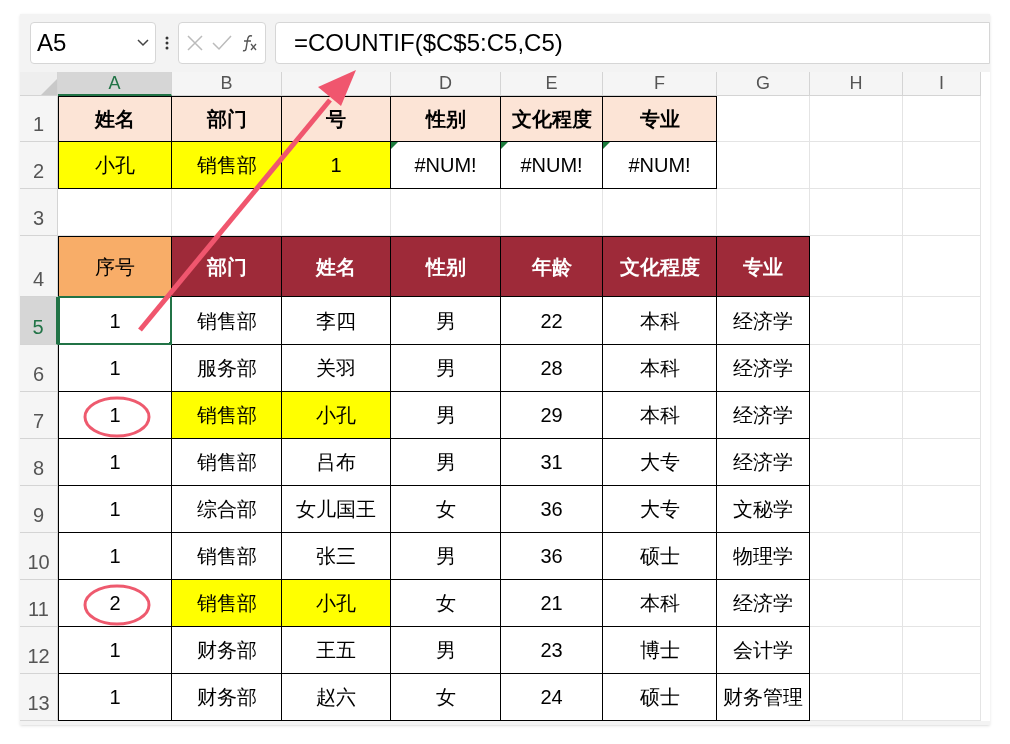 Image resolution: width=1010 pixels, height=744 pixels. I want to click on table-cell: 张三, so click(336, 556).